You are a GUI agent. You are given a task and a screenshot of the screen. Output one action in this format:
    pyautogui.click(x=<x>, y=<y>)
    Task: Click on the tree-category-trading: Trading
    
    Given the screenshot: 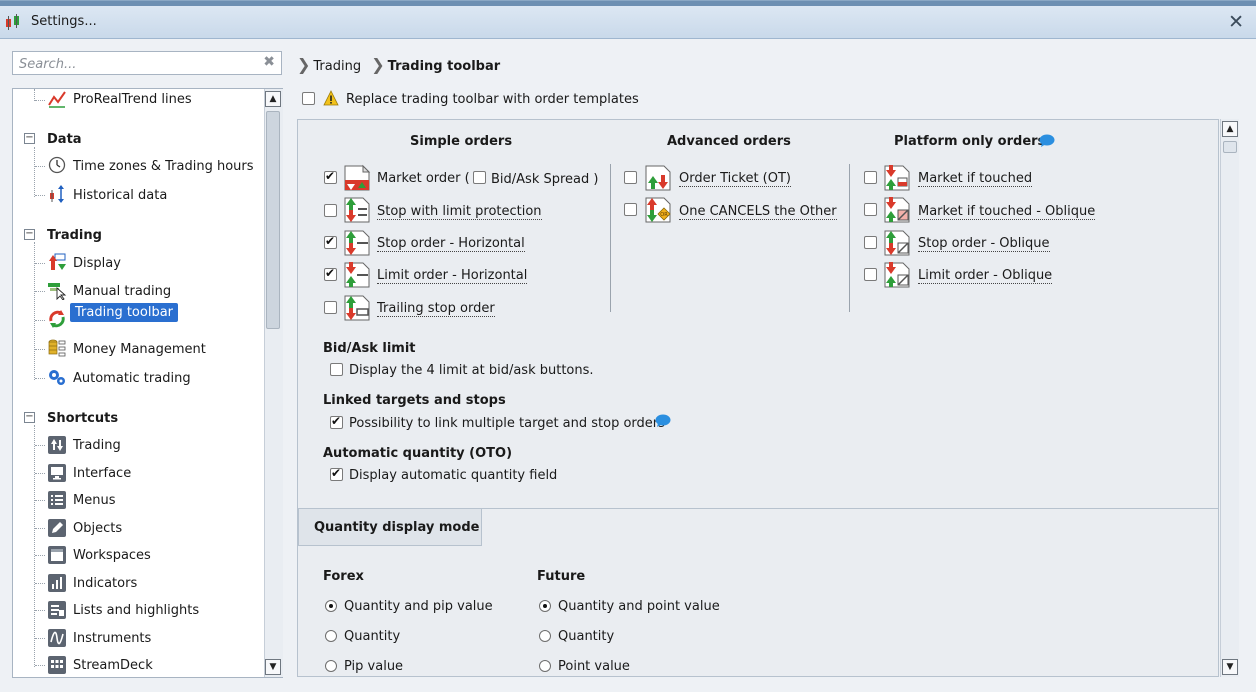 What is the action you would take?
    pyautogui.click(x=74, y=235)
    